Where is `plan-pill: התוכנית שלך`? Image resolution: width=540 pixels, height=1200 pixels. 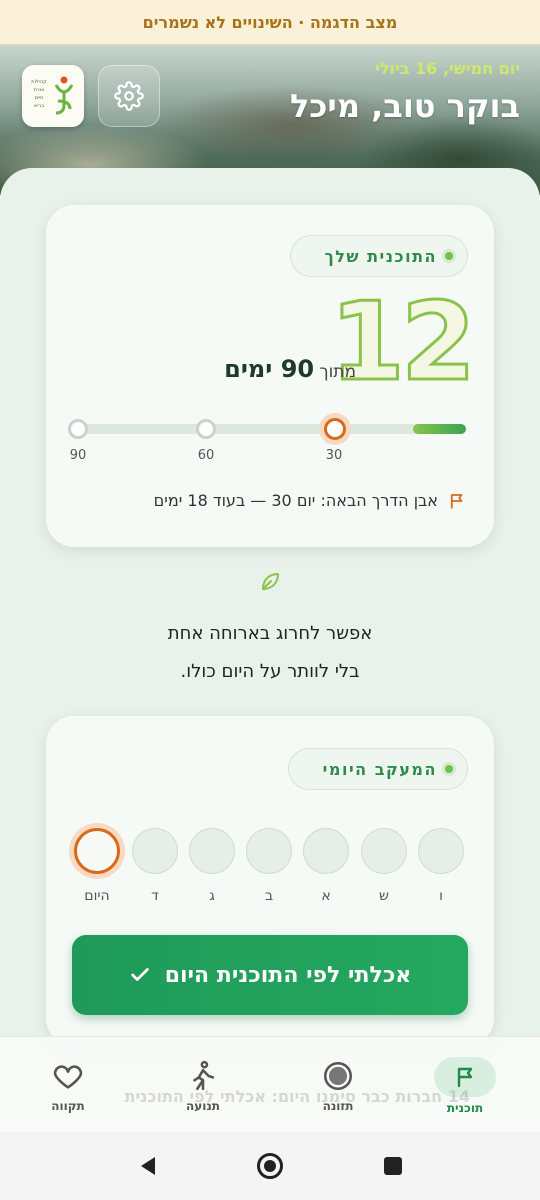 plan-pill: התוכנית שלך is located at coordinates (378, 256).